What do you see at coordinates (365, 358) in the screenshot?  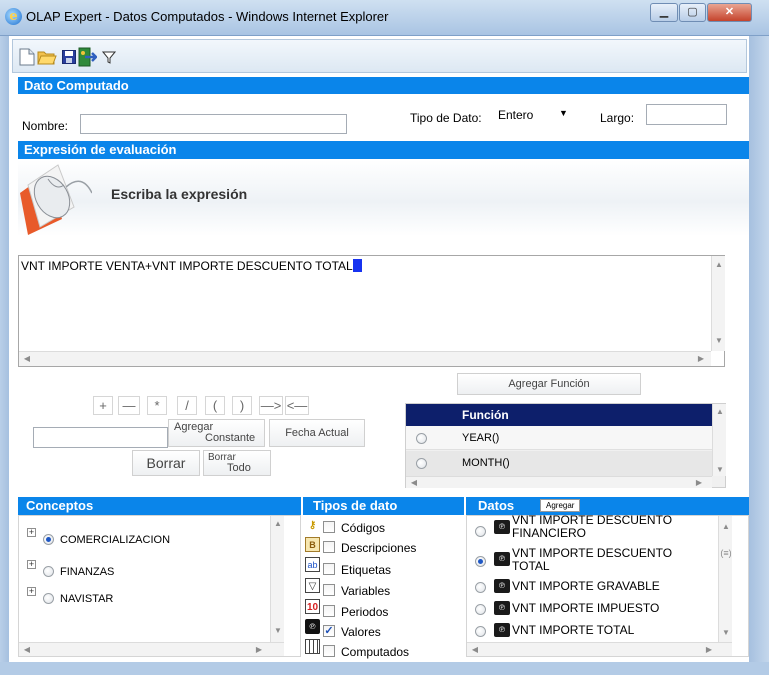 I see `expression-horizontal-scrollbar: ◀ ▶` at bounding box center [365, 358].